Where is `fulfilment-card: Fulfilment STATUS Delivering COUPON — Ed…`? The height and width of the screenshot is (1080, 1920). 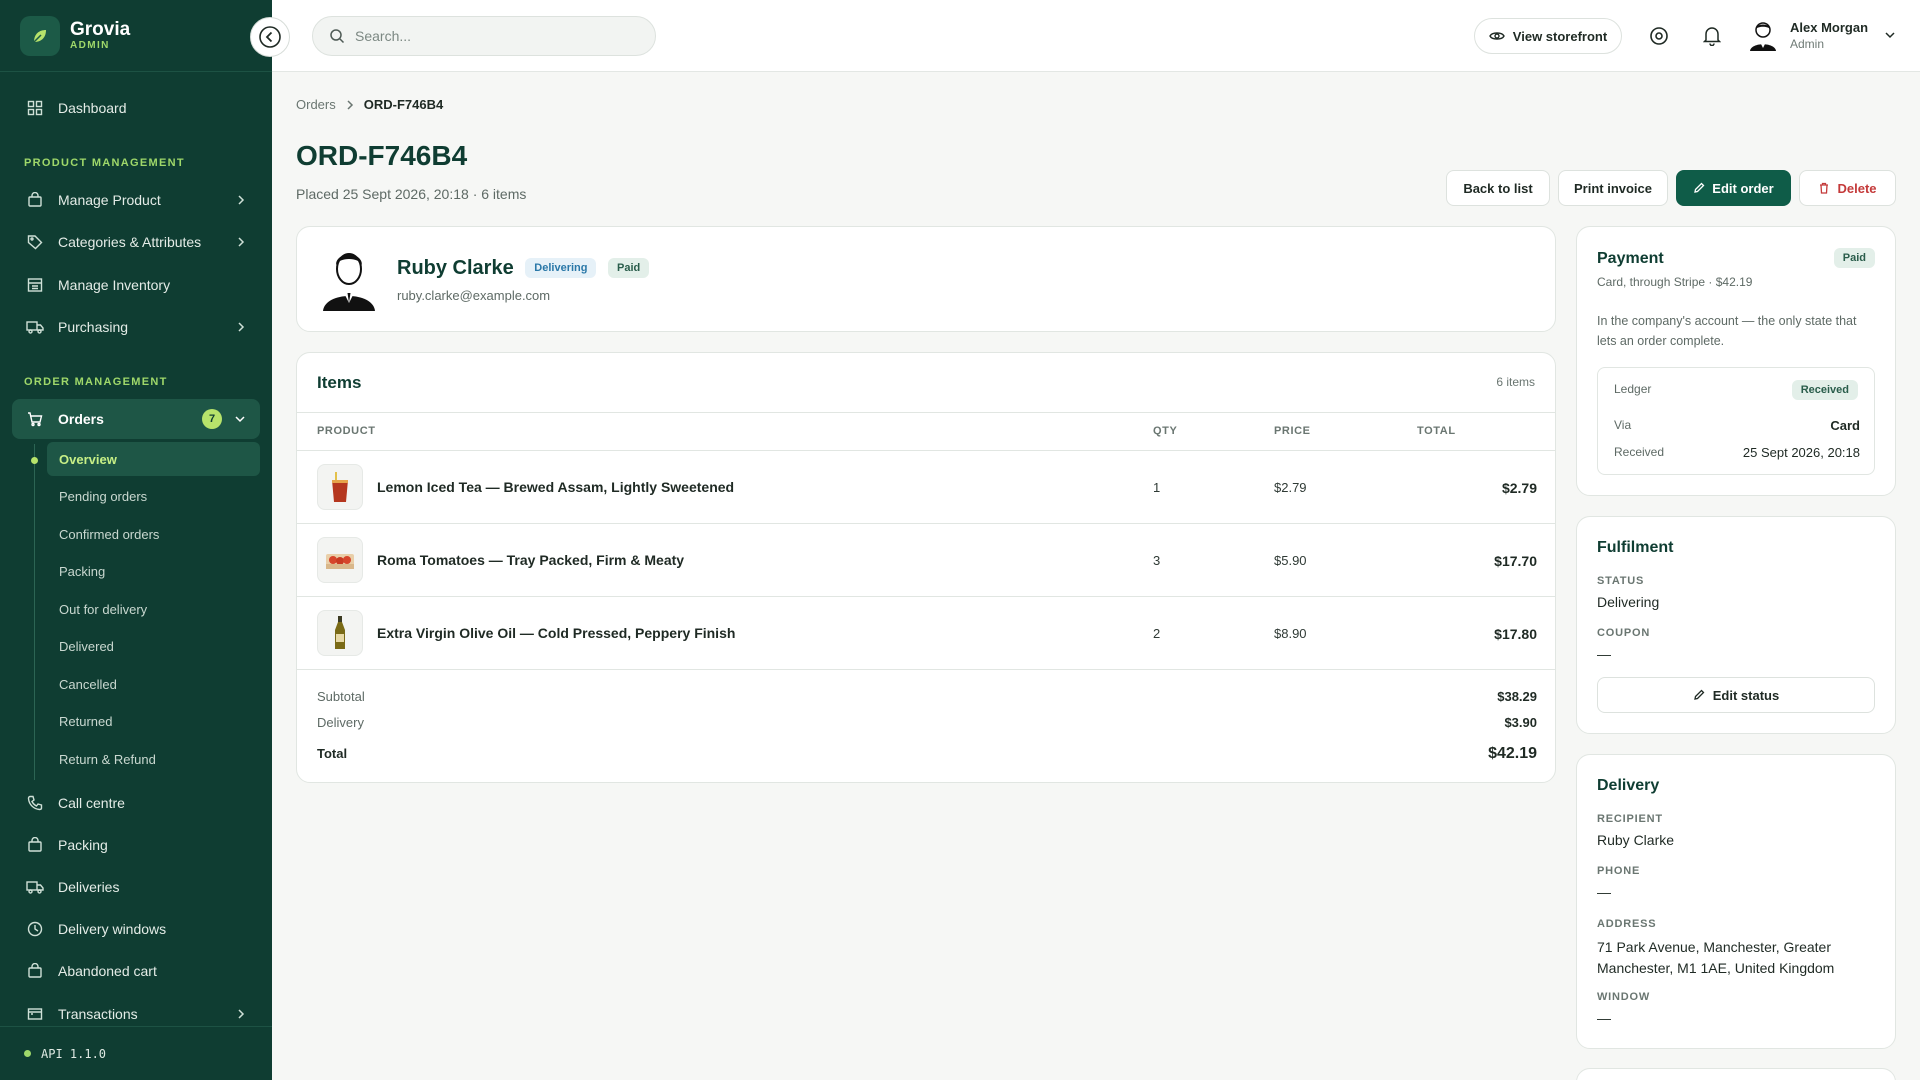
fulfilment-card: Fulfilment STATUS Delivering COUPON — Ed… is located at coordinates (1736, 625).